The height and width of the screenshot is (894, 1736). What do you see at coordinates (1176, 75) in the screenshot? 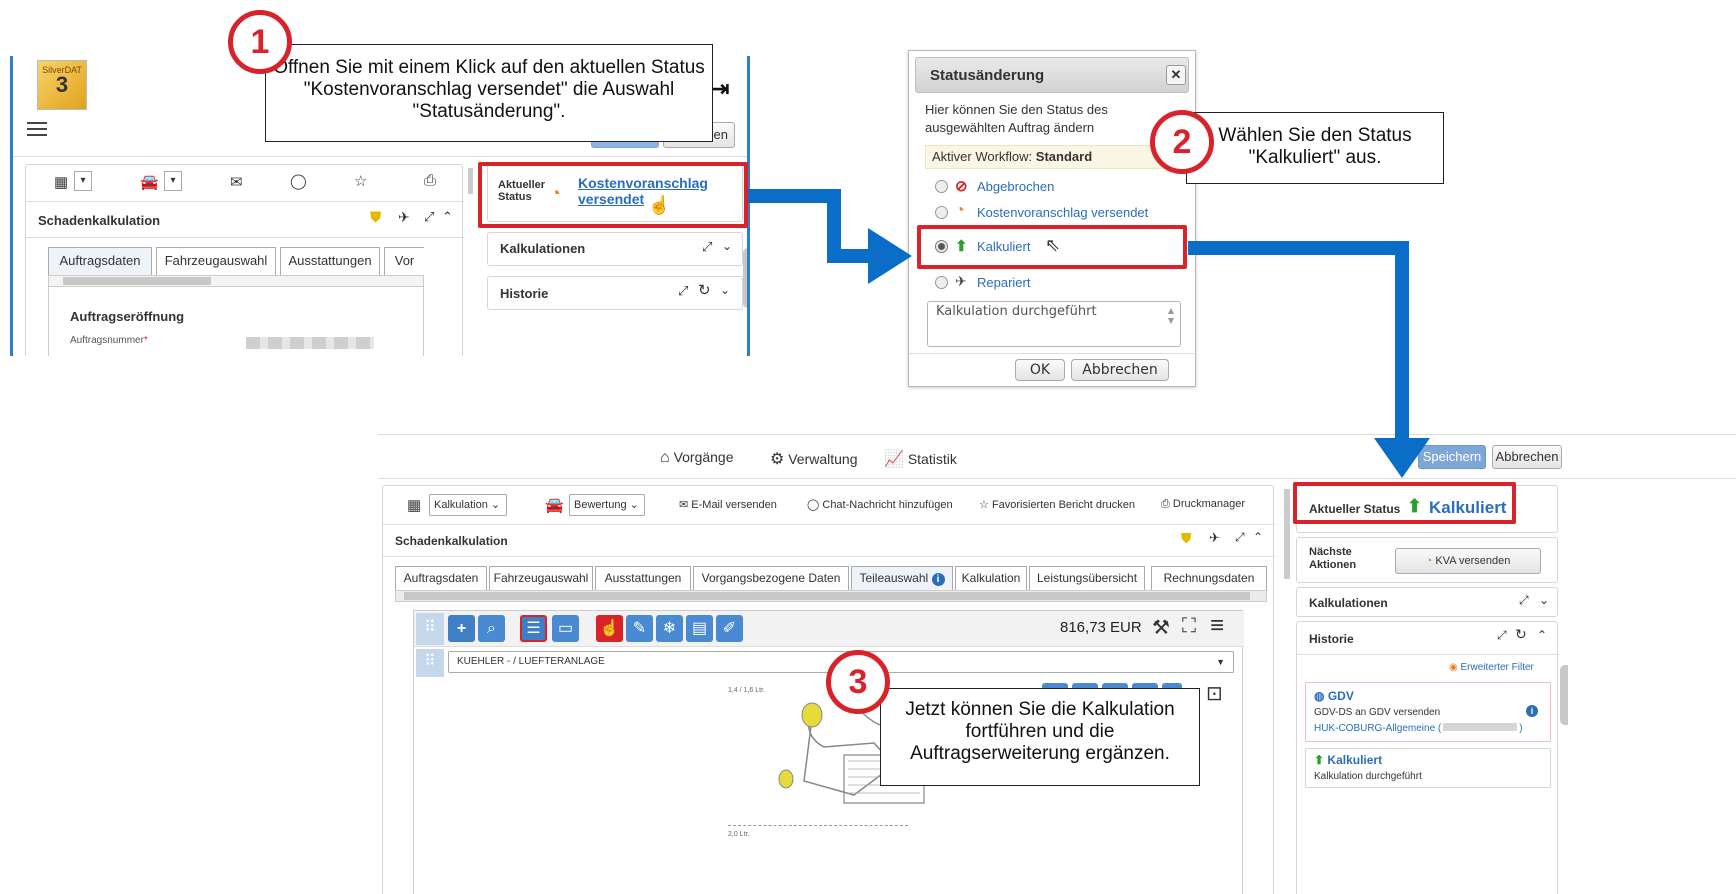
I see `close-icon: ✕` at bounding box center [1176, 75].